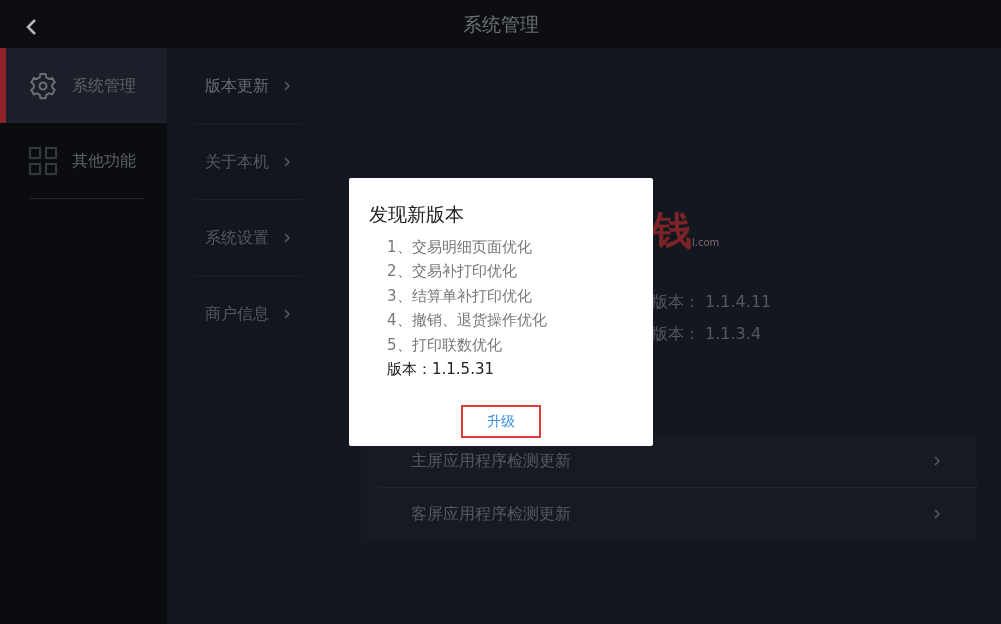  What do you see at coordinates (467, 320) in the screenshot?
I see `release-note: 4、撤销、退货操作优化` at bounding box center [467, 320].